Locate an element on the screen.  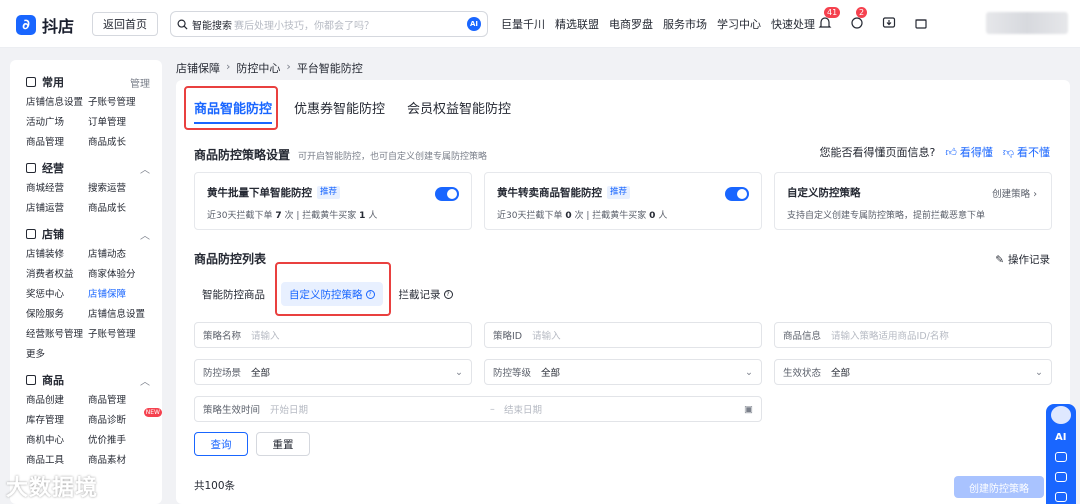
chevron-down-icon: ⌄ is located at coordinates (1039, 372).